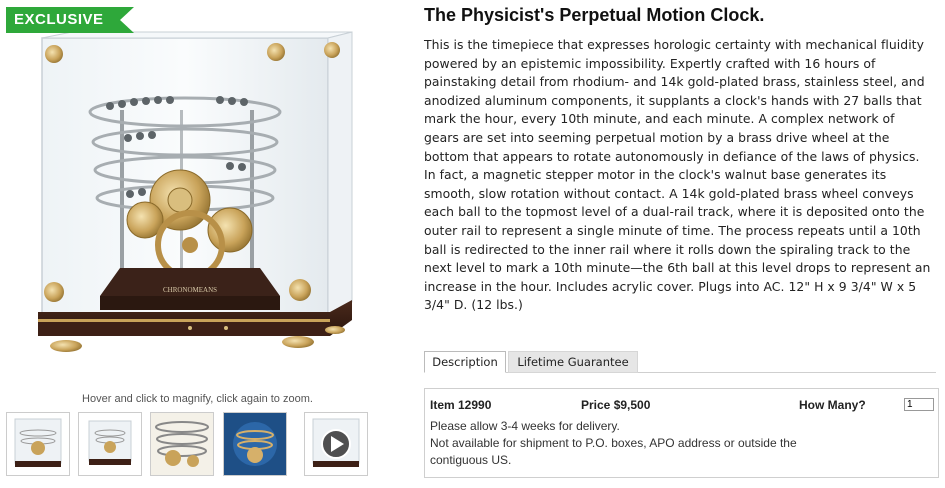 The width and height of the screenshot is (945, 488). I want to click on exclusive-badge-label: EXCLUSIVE, so click(59, 19).